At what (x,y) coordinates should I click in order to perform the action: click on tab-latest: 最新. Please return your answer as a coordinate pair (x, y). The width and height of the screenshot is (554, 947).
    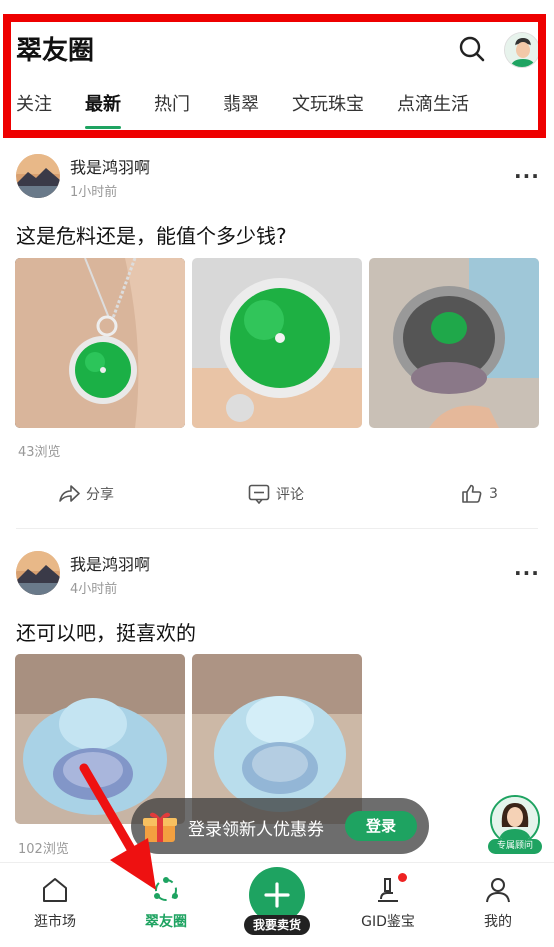
    Looking at the image, I should click on (103, 110).